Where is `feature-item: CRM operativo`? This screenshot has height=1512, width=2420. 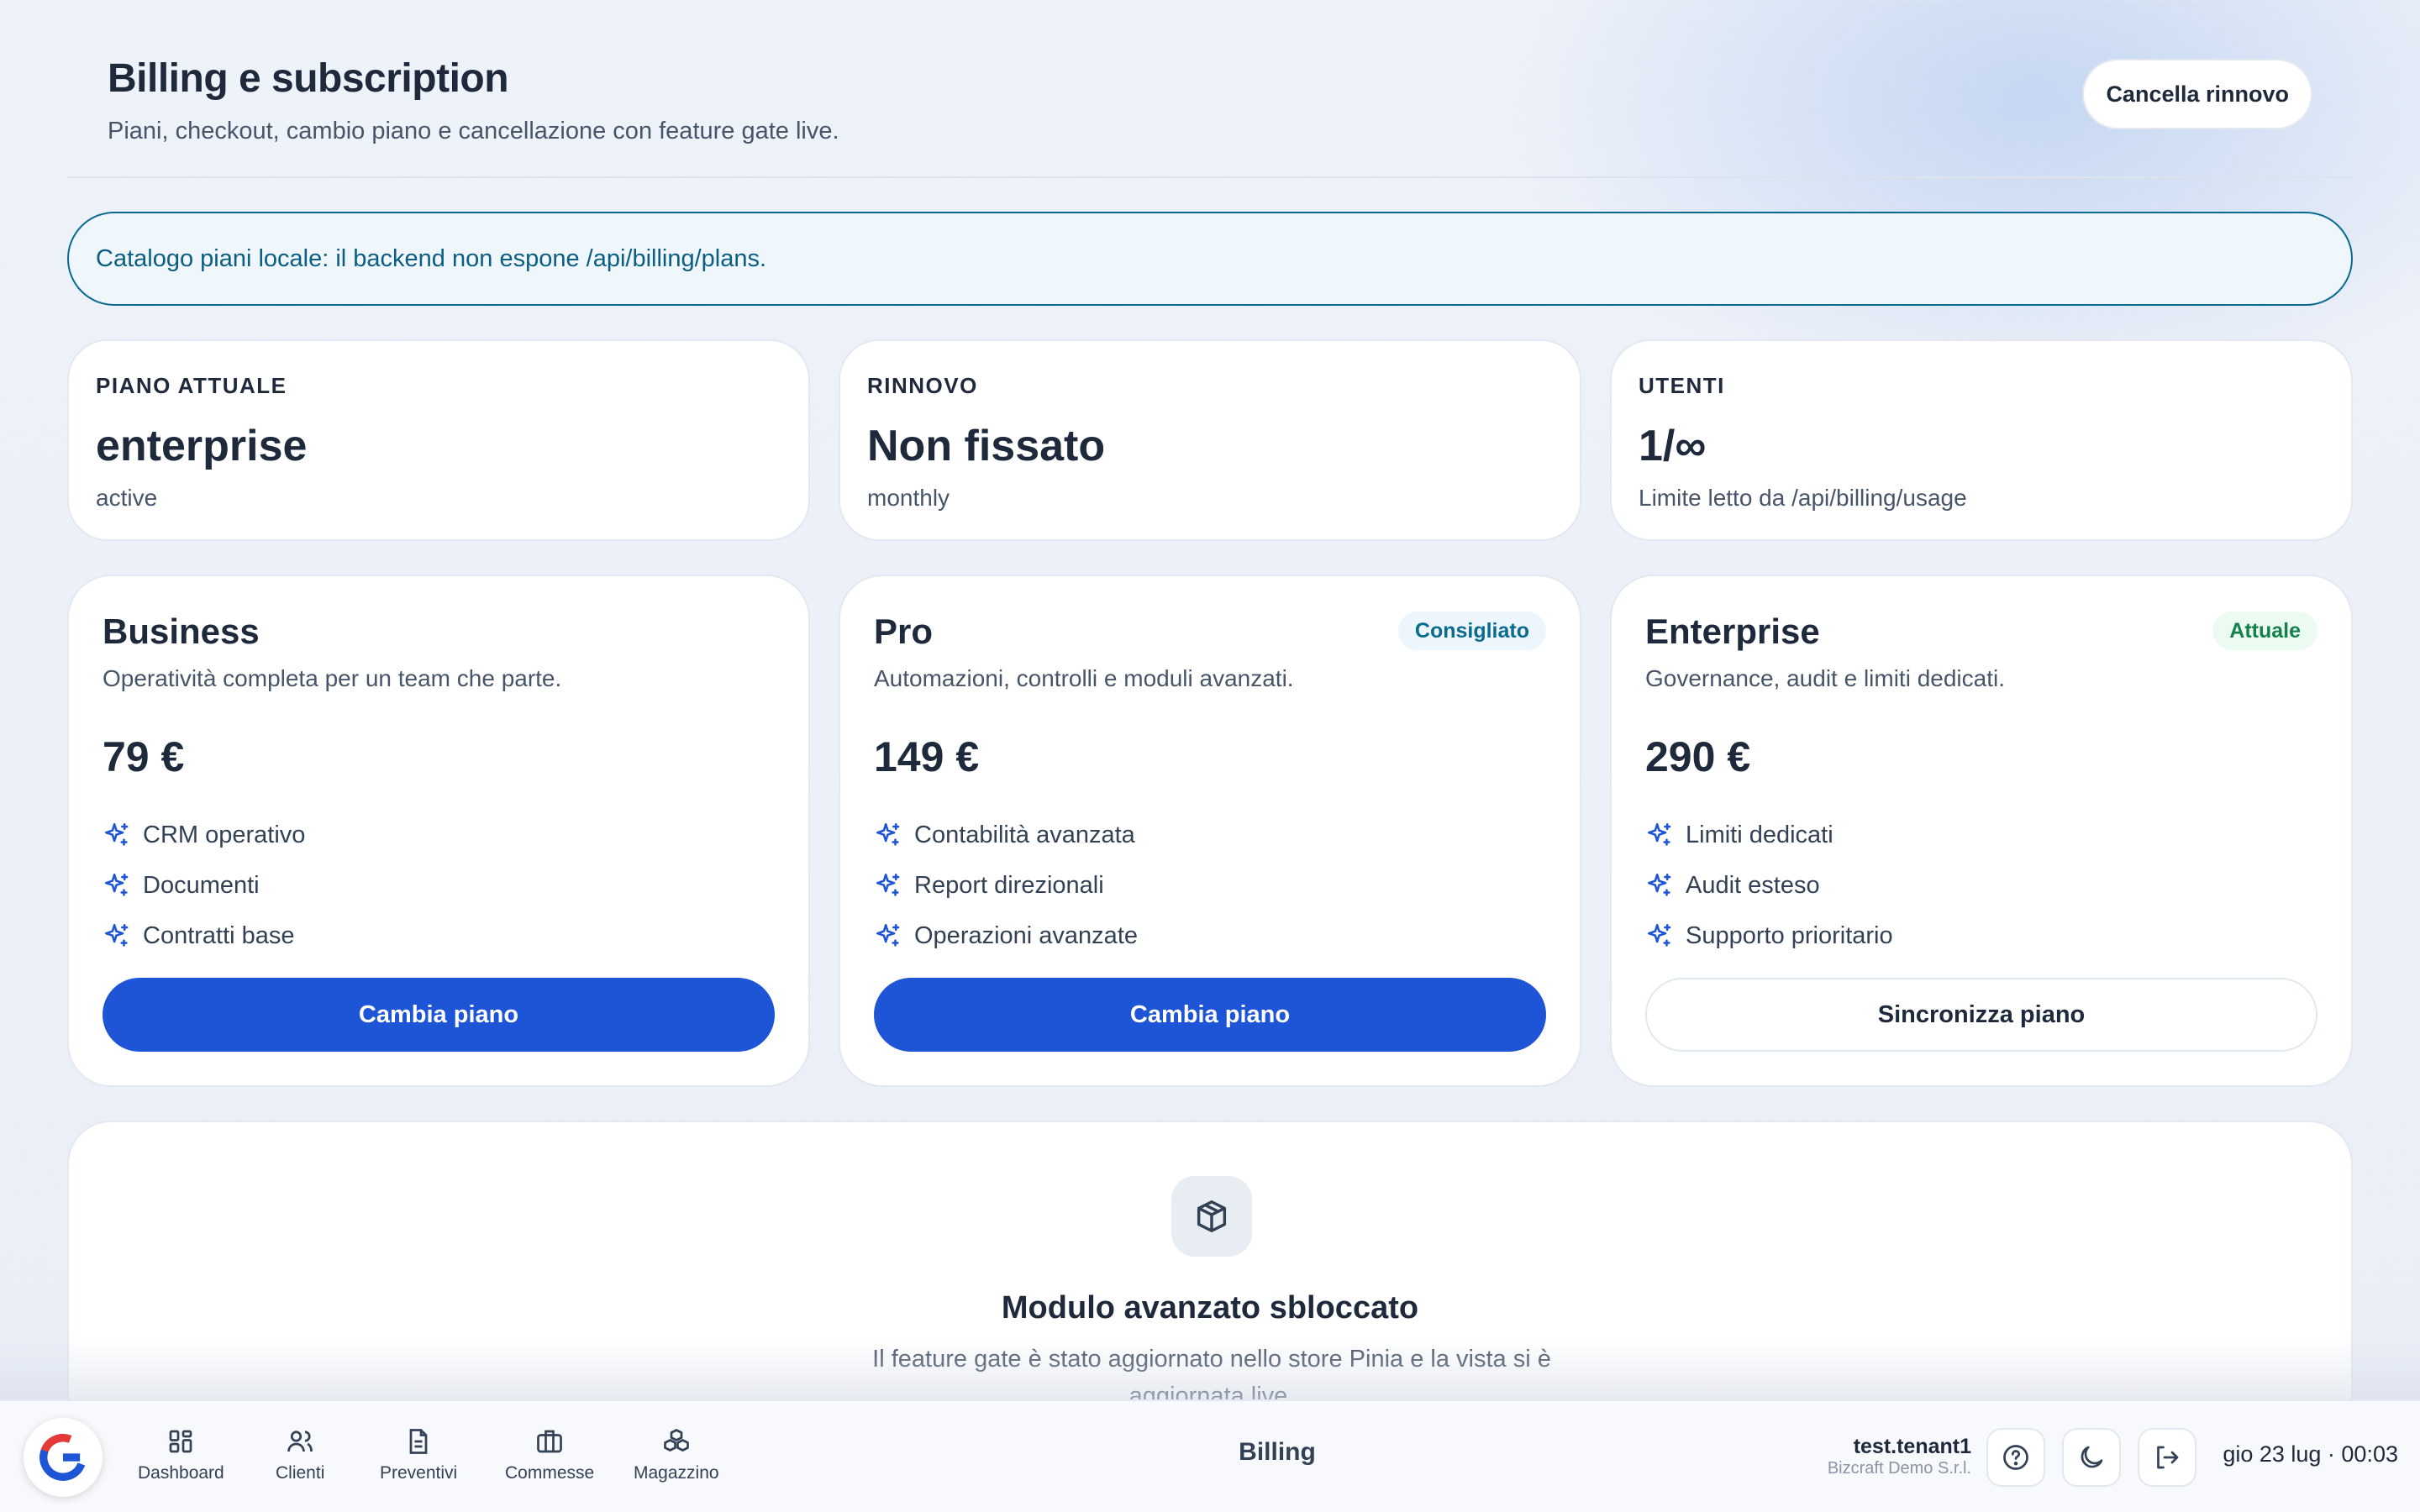 feature-item: CRM operativo is located at coordinates (204, 835).